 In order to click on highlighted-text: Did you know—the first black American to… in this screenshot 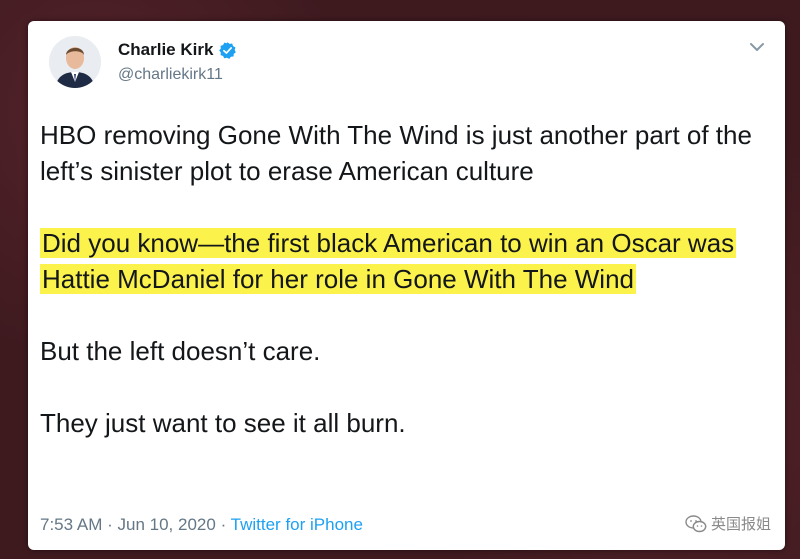, I will do `click(388, 261)`.